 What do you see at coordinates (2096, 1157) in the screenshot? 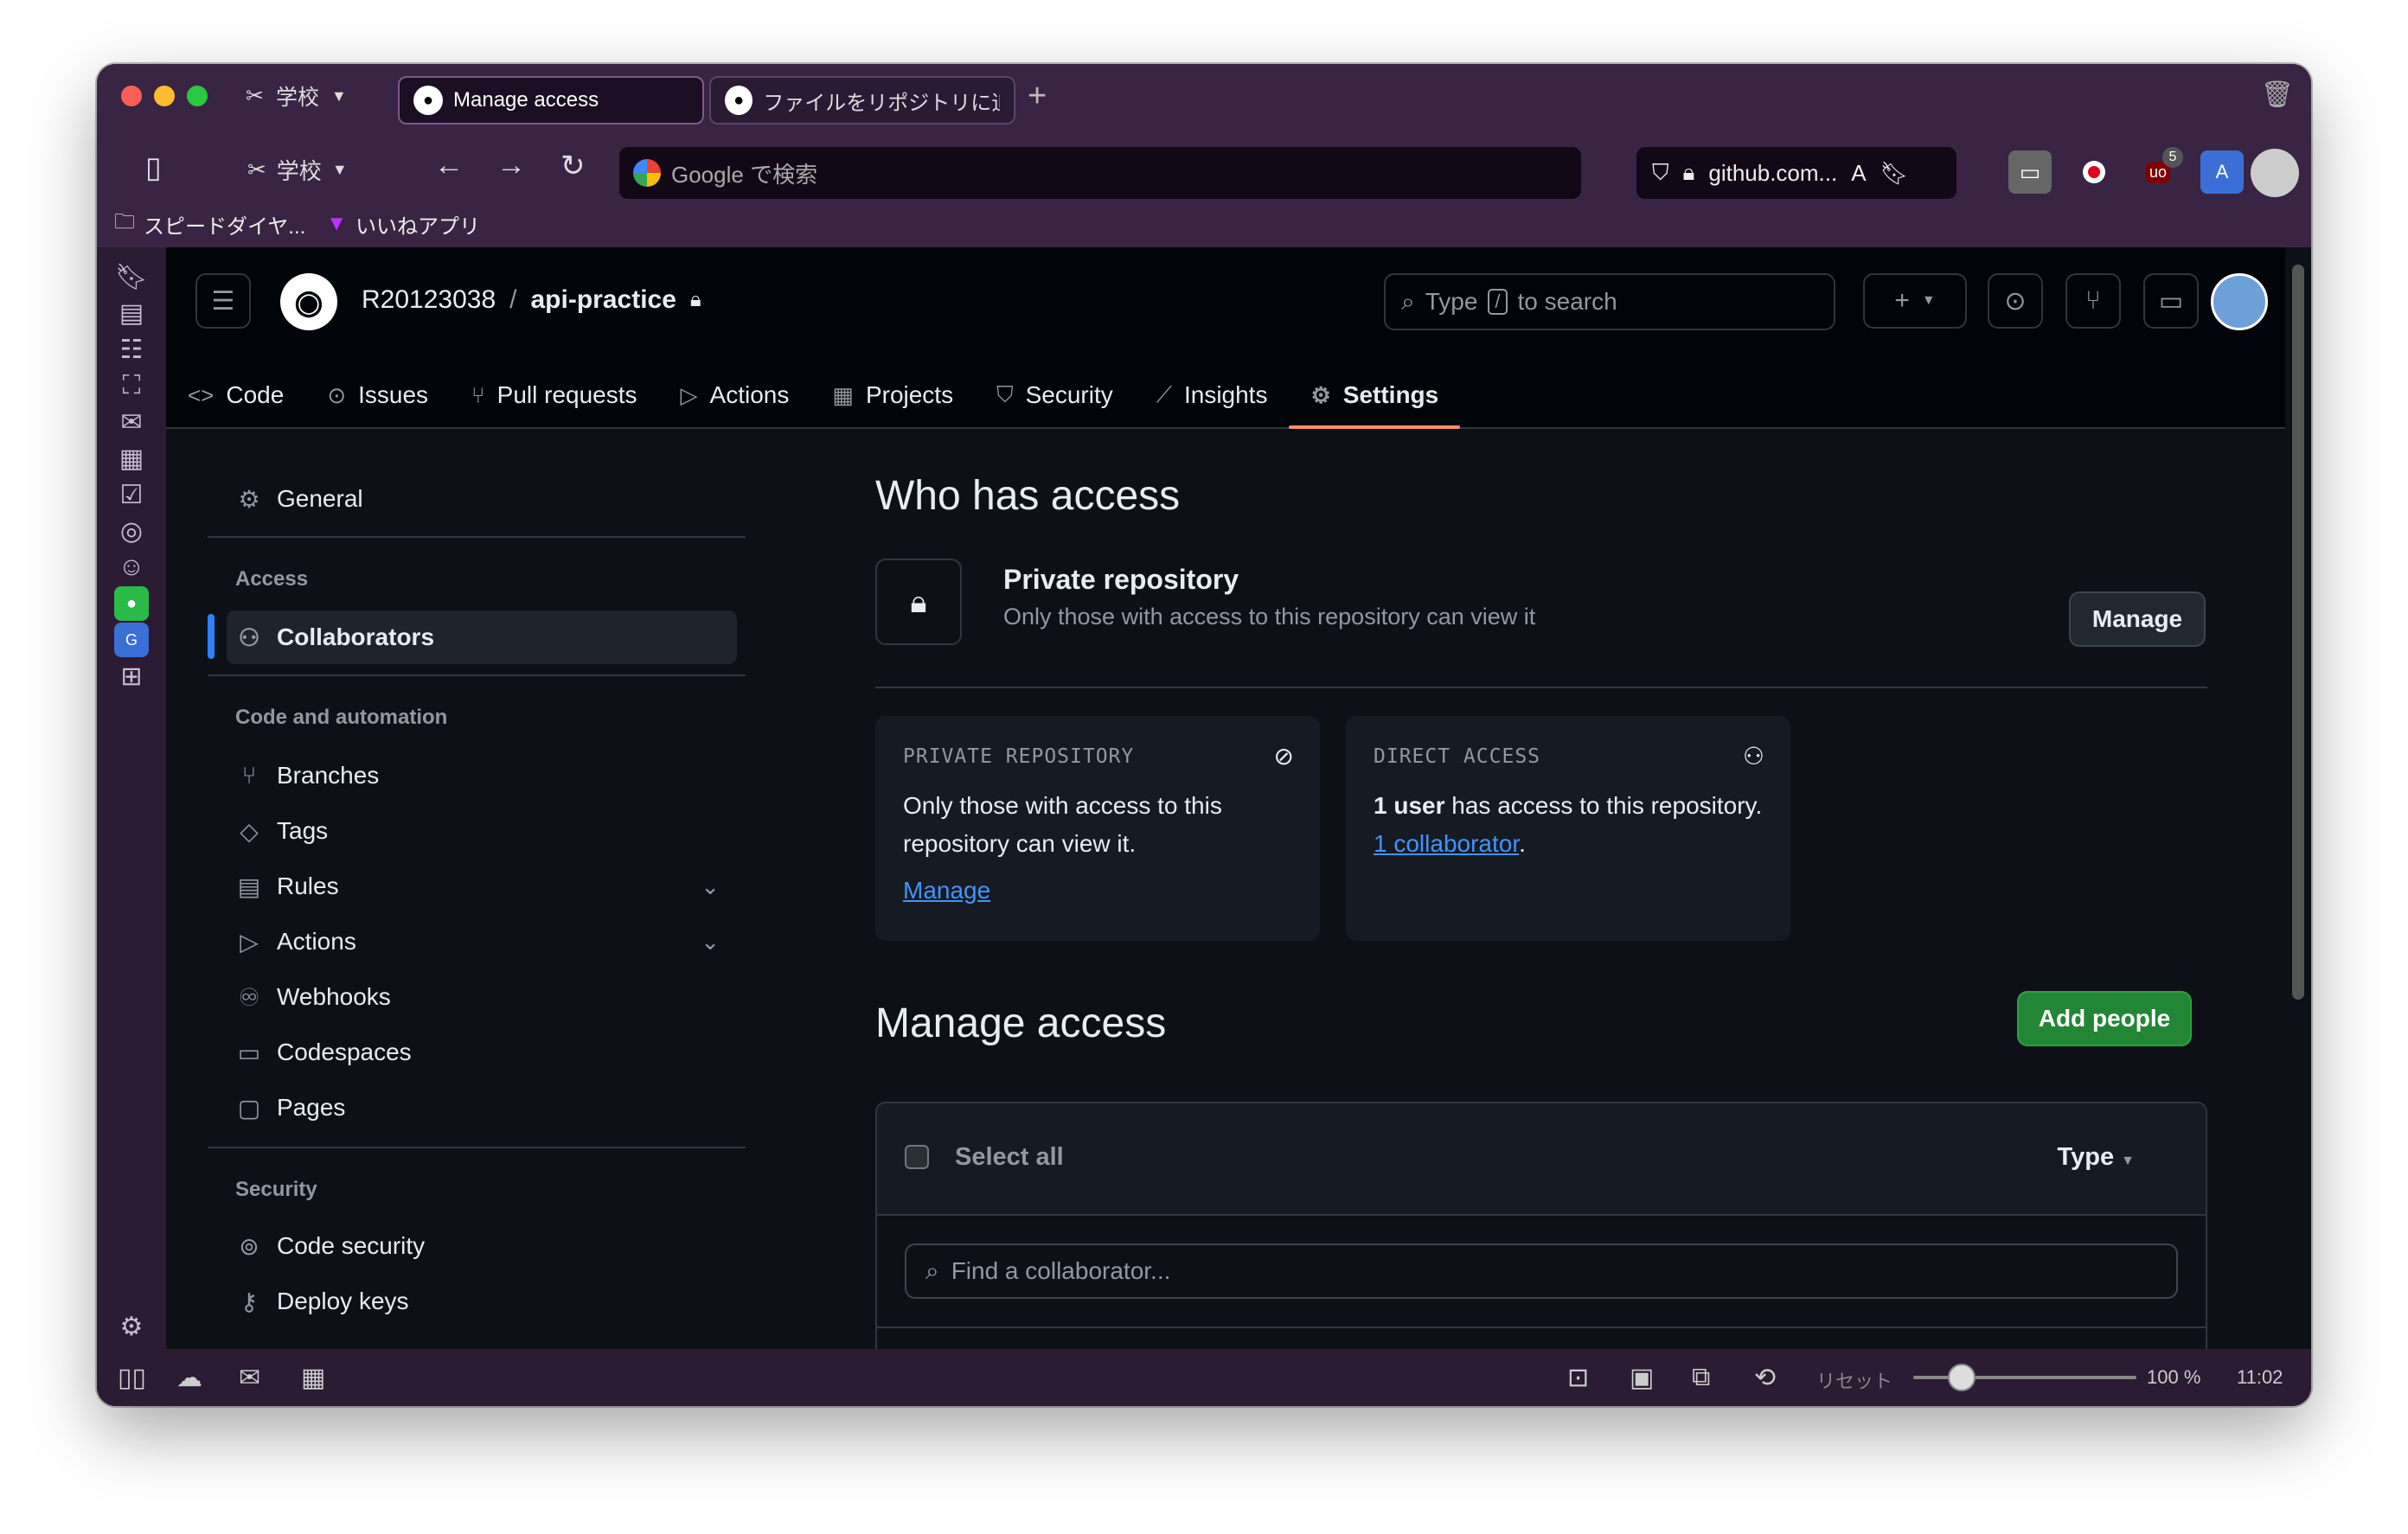
I see `type-filter-dropdown: Type ▼` at bounding box center [2096, 1157].